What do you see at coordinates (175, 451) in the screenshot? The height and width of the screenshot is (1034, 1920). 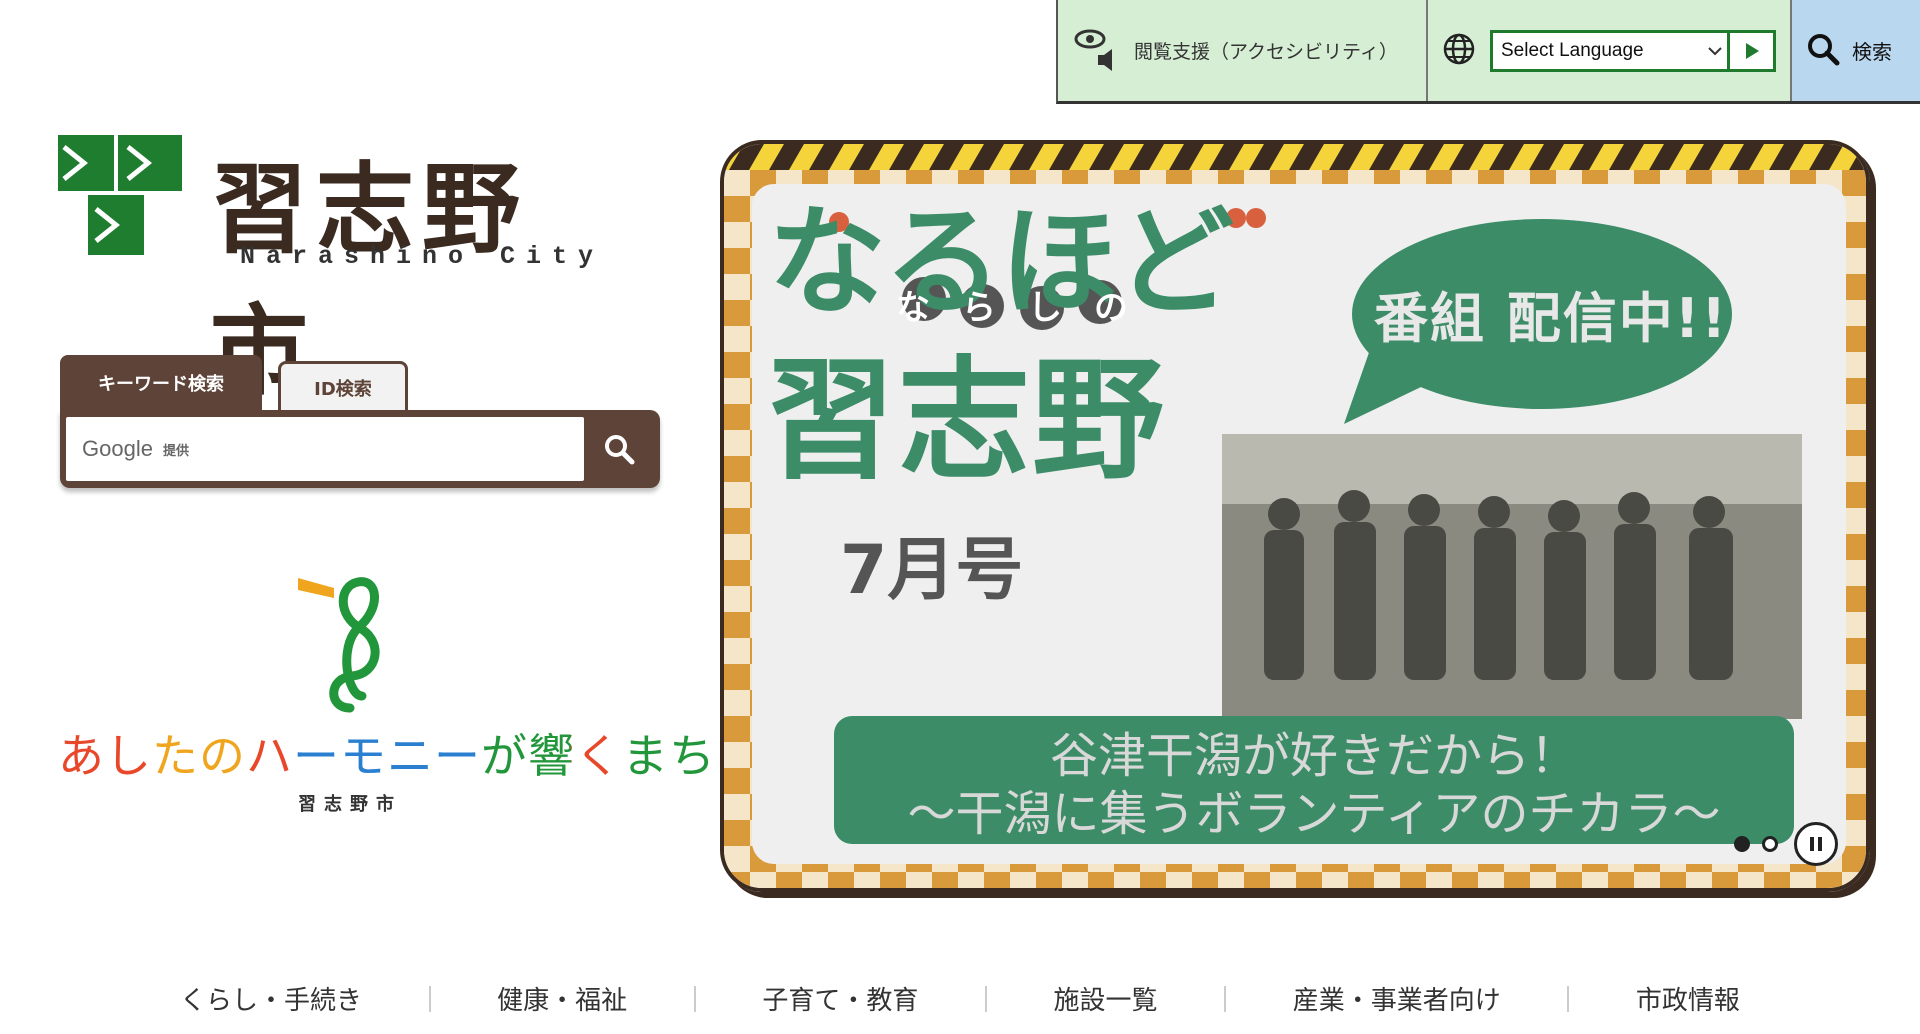 I see `provider-suffix: 提供` at bounding box center [175, 451].